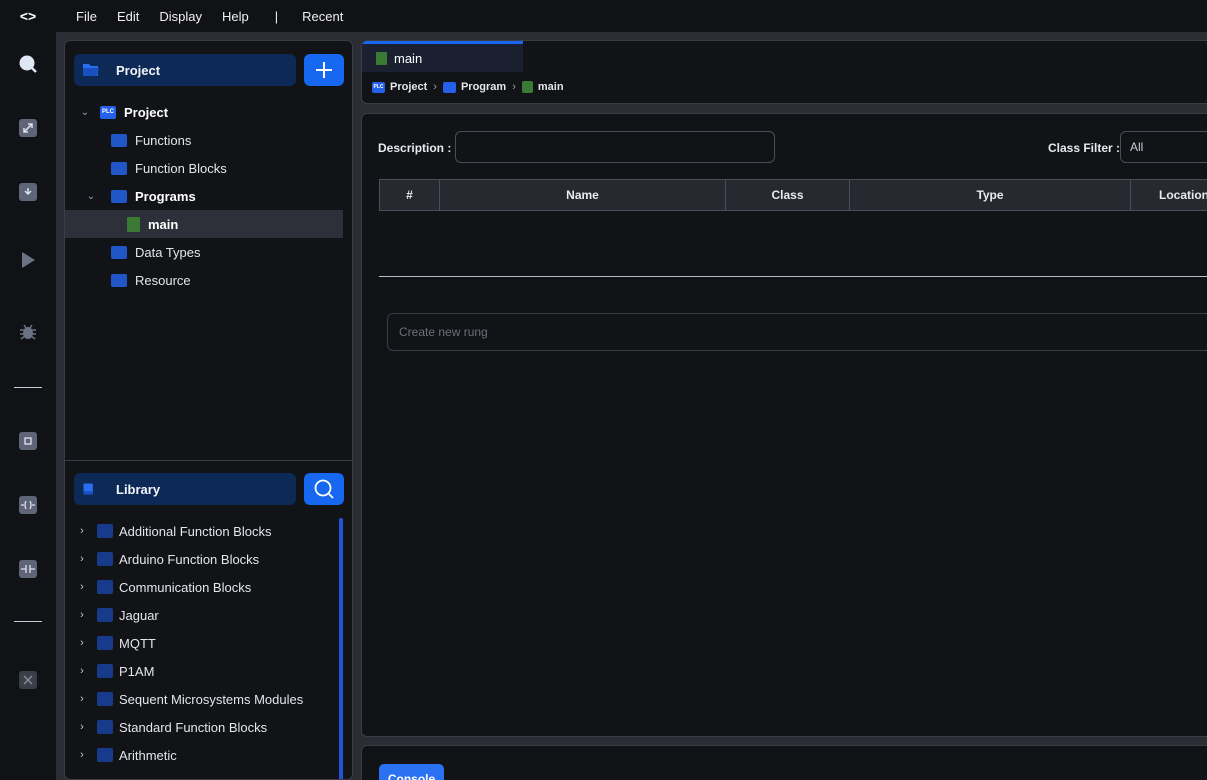 The image size is (1207, 780). What do you see at coordinates (201, 643) in the screenshot?
I see `library-item: › MQTT` at bounding box center [201, 643].